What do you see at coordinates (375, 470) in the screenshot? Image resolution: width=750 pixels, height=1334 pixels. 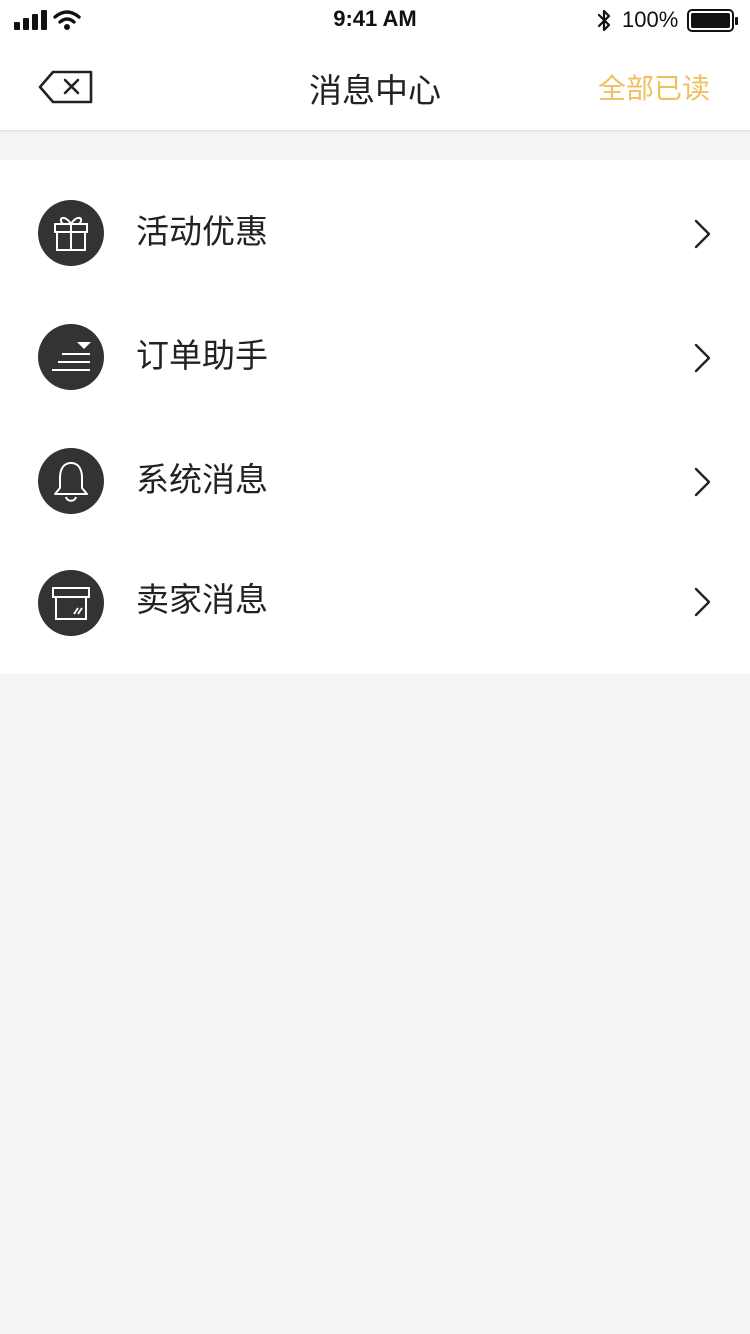 I see `list-item-system-messages: 系统消息` at bounding box center [375, 470].